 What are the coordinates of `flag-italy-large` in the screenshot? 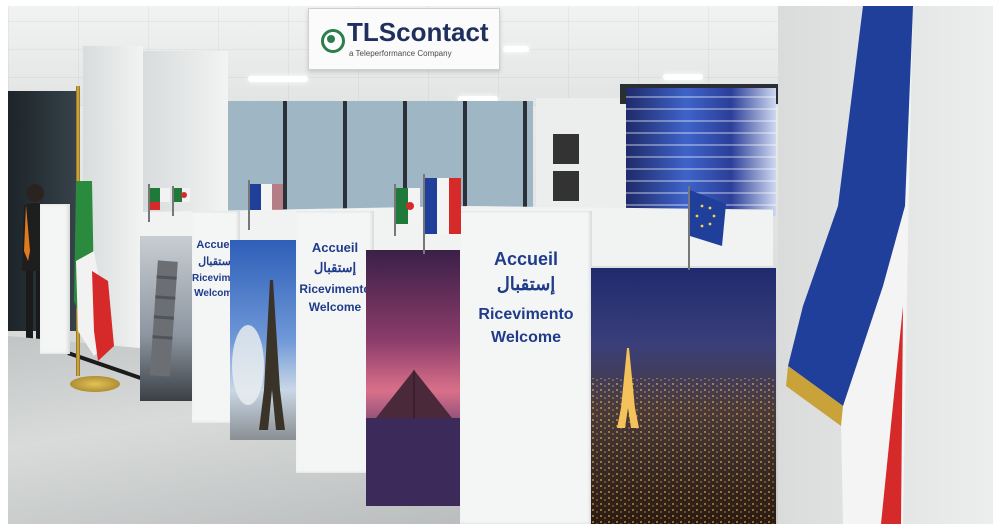 It's located at (90, 278).